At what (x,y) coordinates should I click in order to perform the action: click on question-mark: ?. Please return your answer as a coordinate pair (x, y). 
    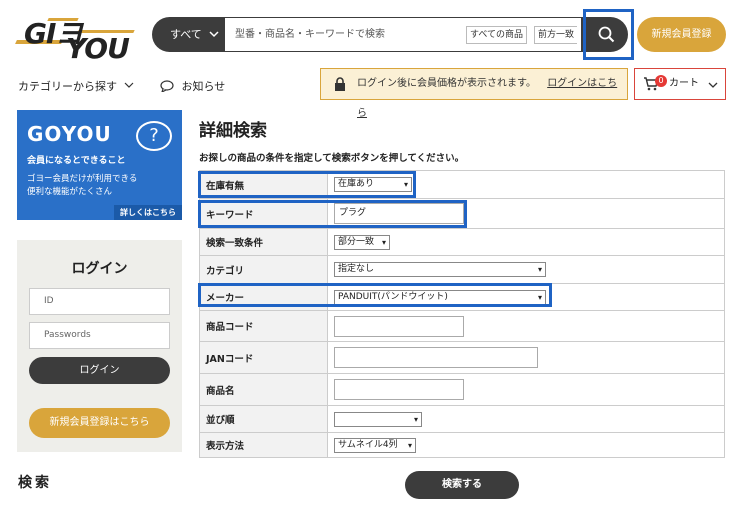
    Looking at the image, I should click on (154, 135).